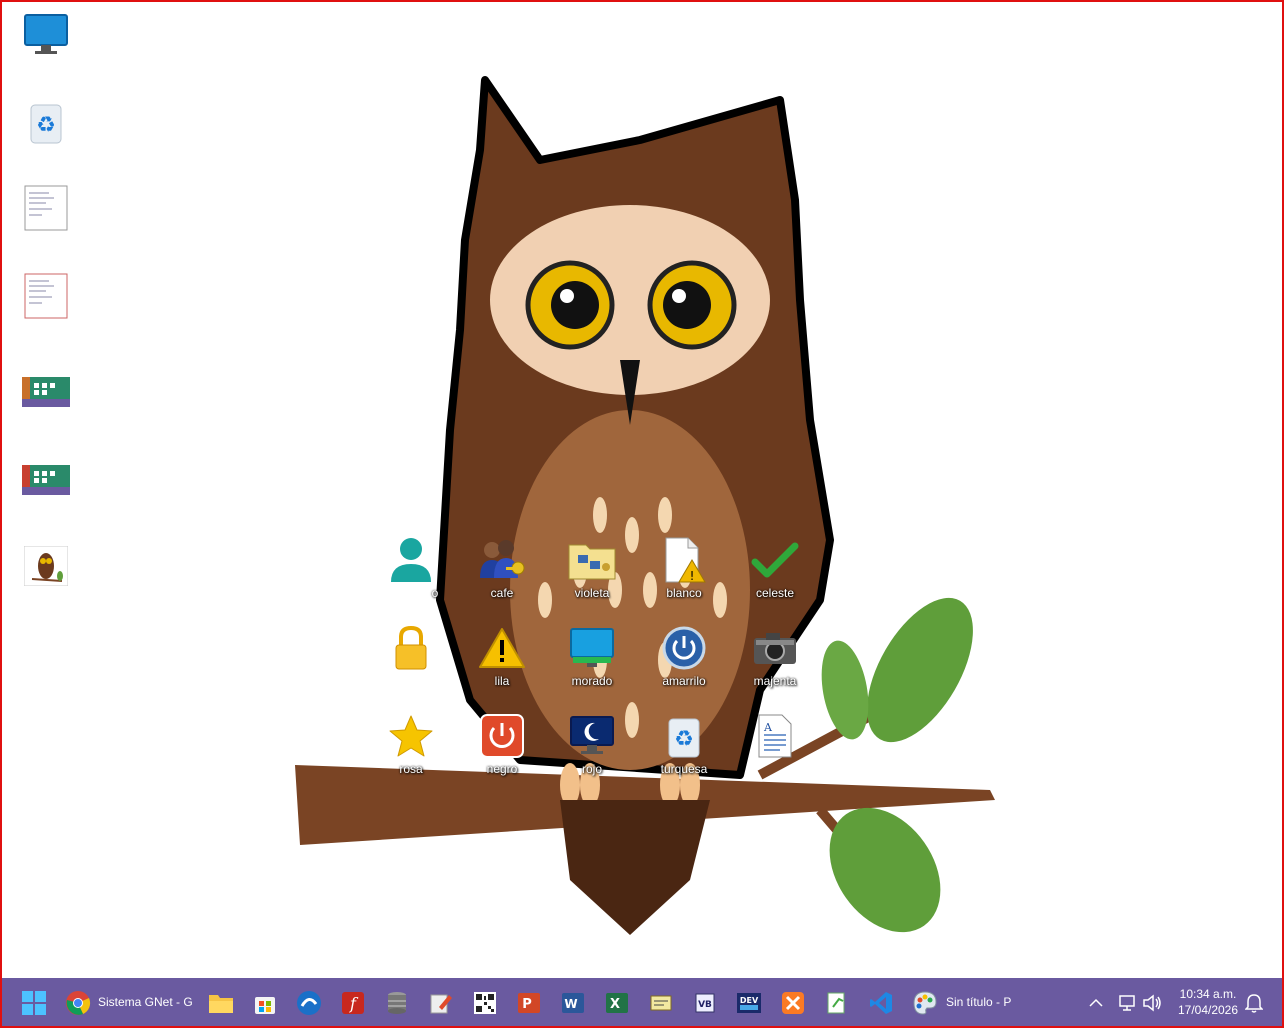 The width and height of the screenshot is (1284, 1028). What do you see at coordinates (145, 1002) in the screenshot?
I see `chrome-window-title: Sistema GNet - G` at bounding box center [145, 1002].